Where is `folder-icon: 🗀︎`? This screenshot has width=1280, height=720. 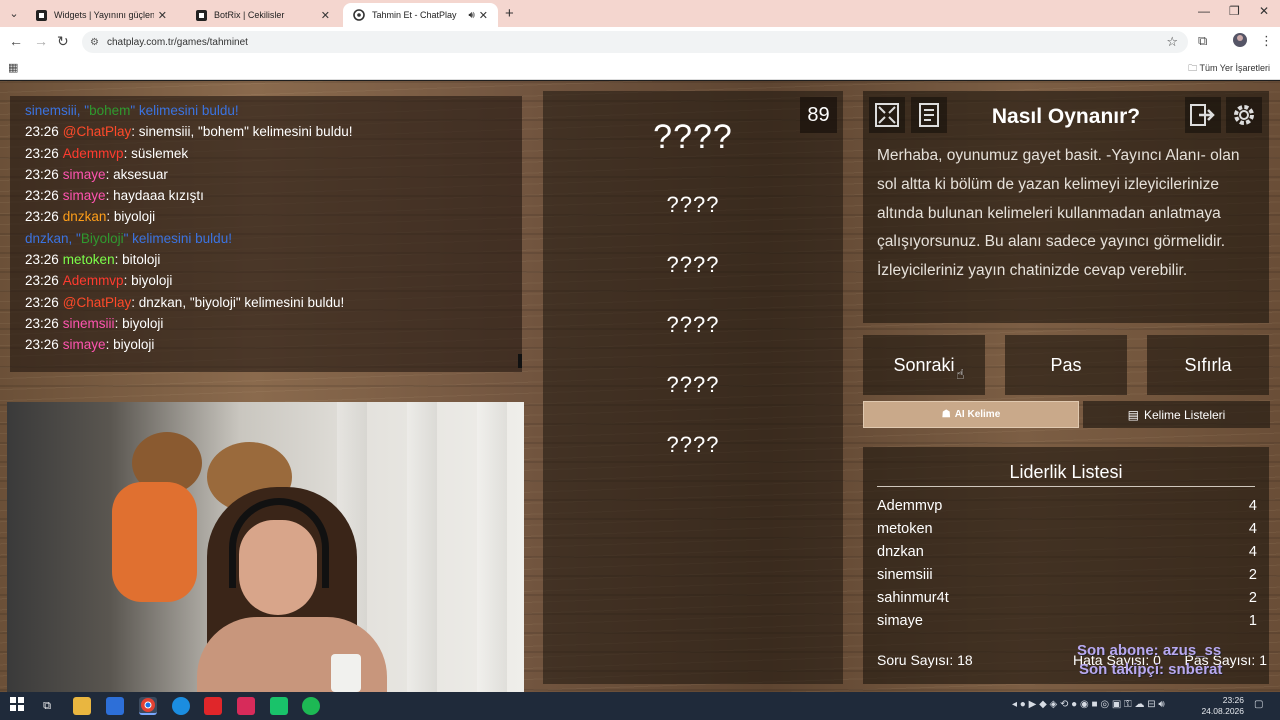 folder-icon: 🗀︎ is located at coordinates (1193, 68).